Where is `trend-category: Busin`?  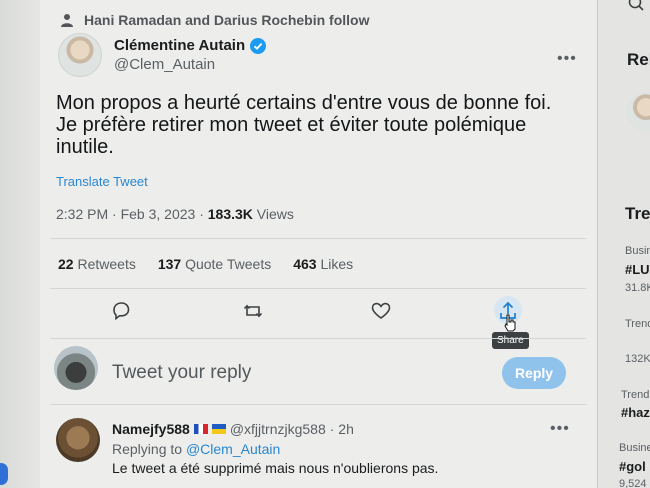 trend-category: Busin is located at coordinates (637, 251).